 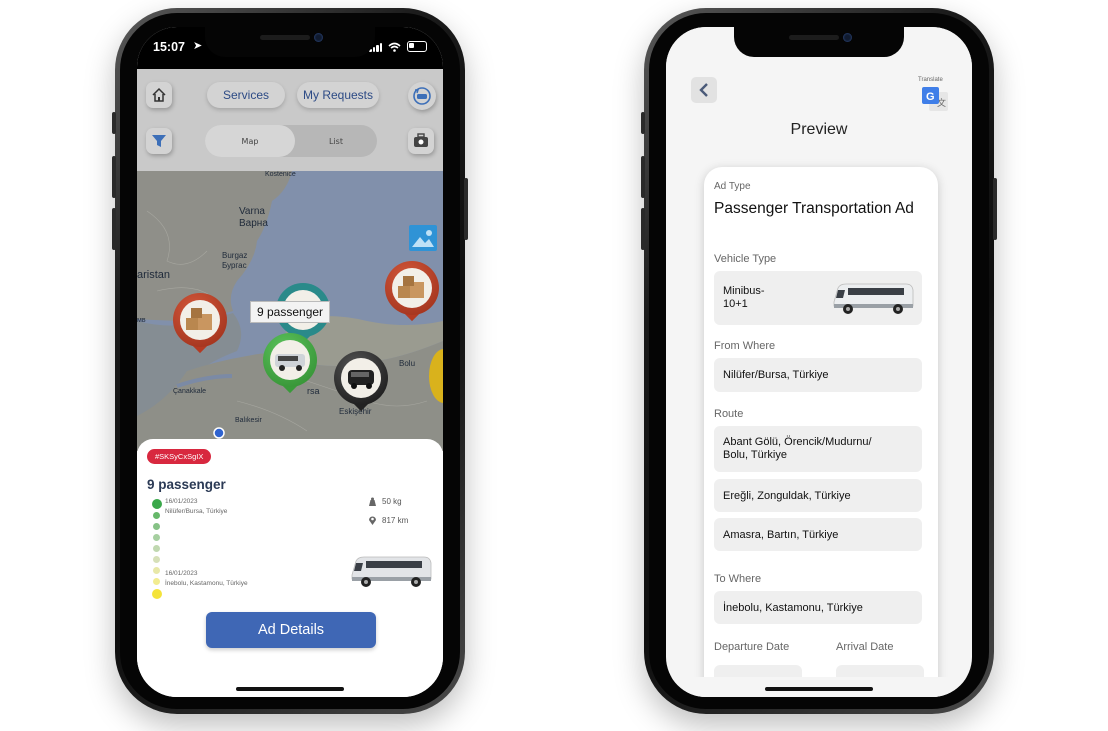 I want to click on list-view-tab: List, so click(x=336, y=141).